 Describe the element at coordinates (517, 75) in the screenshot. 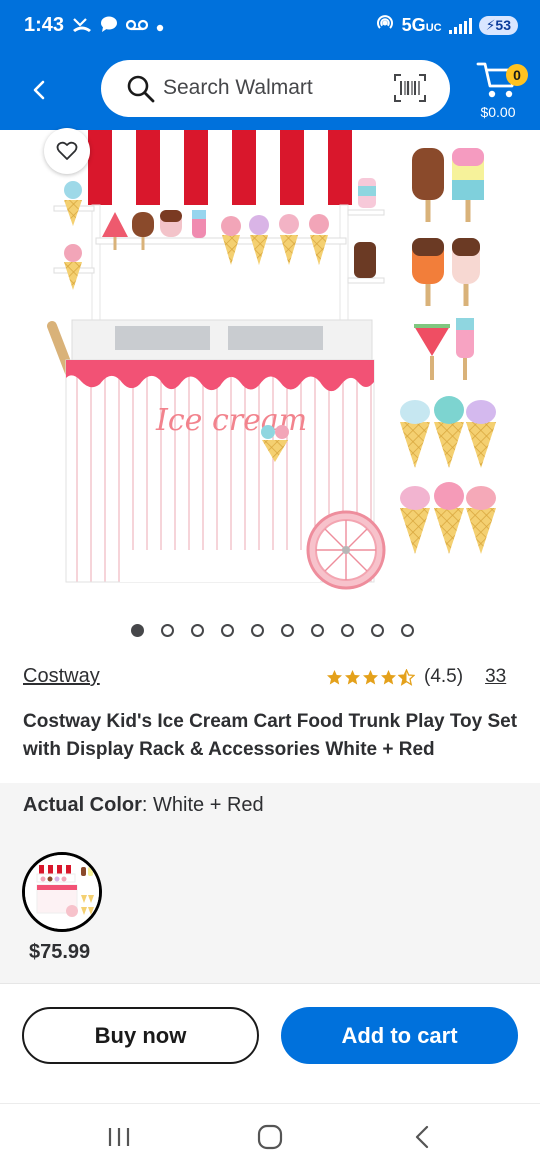

I see `cart-count-badge: 0` at that location.